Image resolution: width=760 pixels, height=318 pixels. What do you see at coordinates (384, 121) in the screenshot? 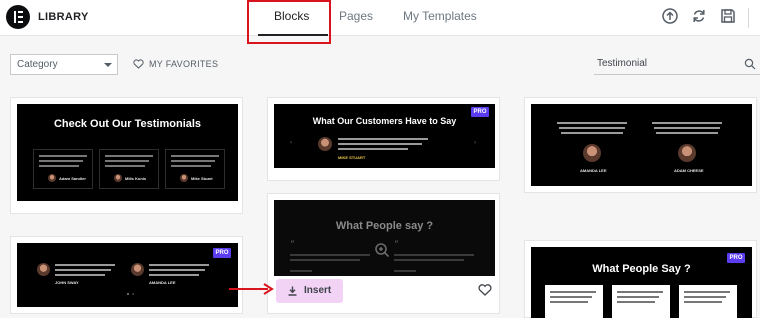
I see `thumbnail-title: What Our Customers Have to Say` at bounding box center [384, 121].